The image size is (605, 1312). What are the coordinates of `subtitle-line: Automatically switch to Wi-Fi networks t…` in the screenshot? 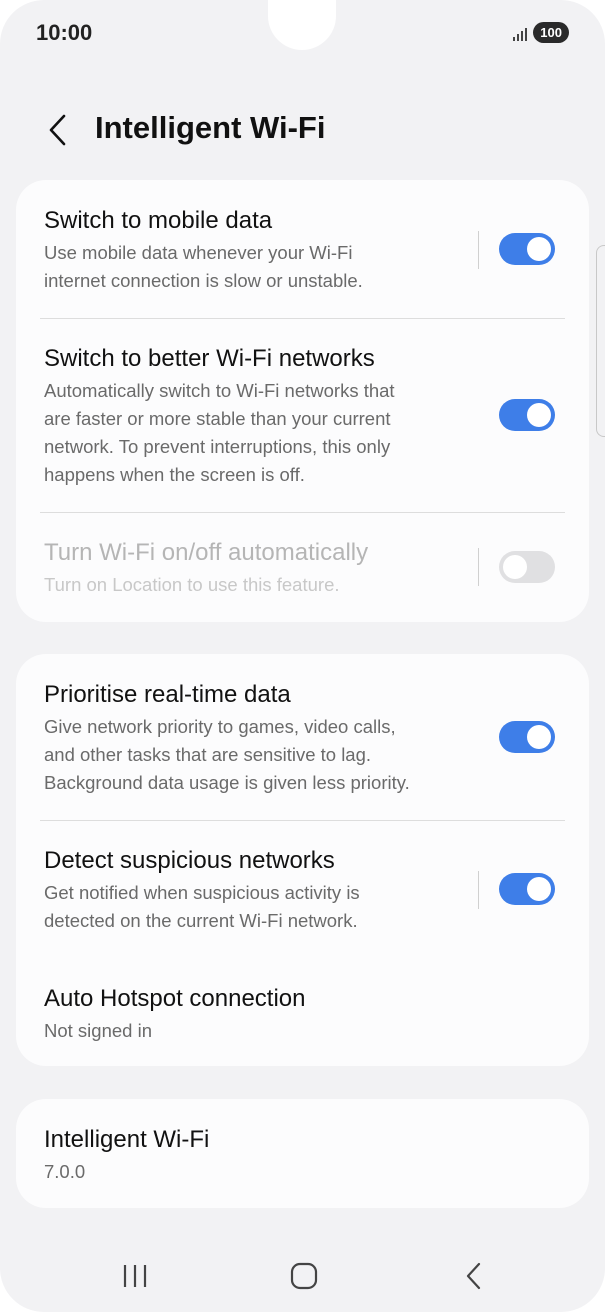 It's located at (219, 390).